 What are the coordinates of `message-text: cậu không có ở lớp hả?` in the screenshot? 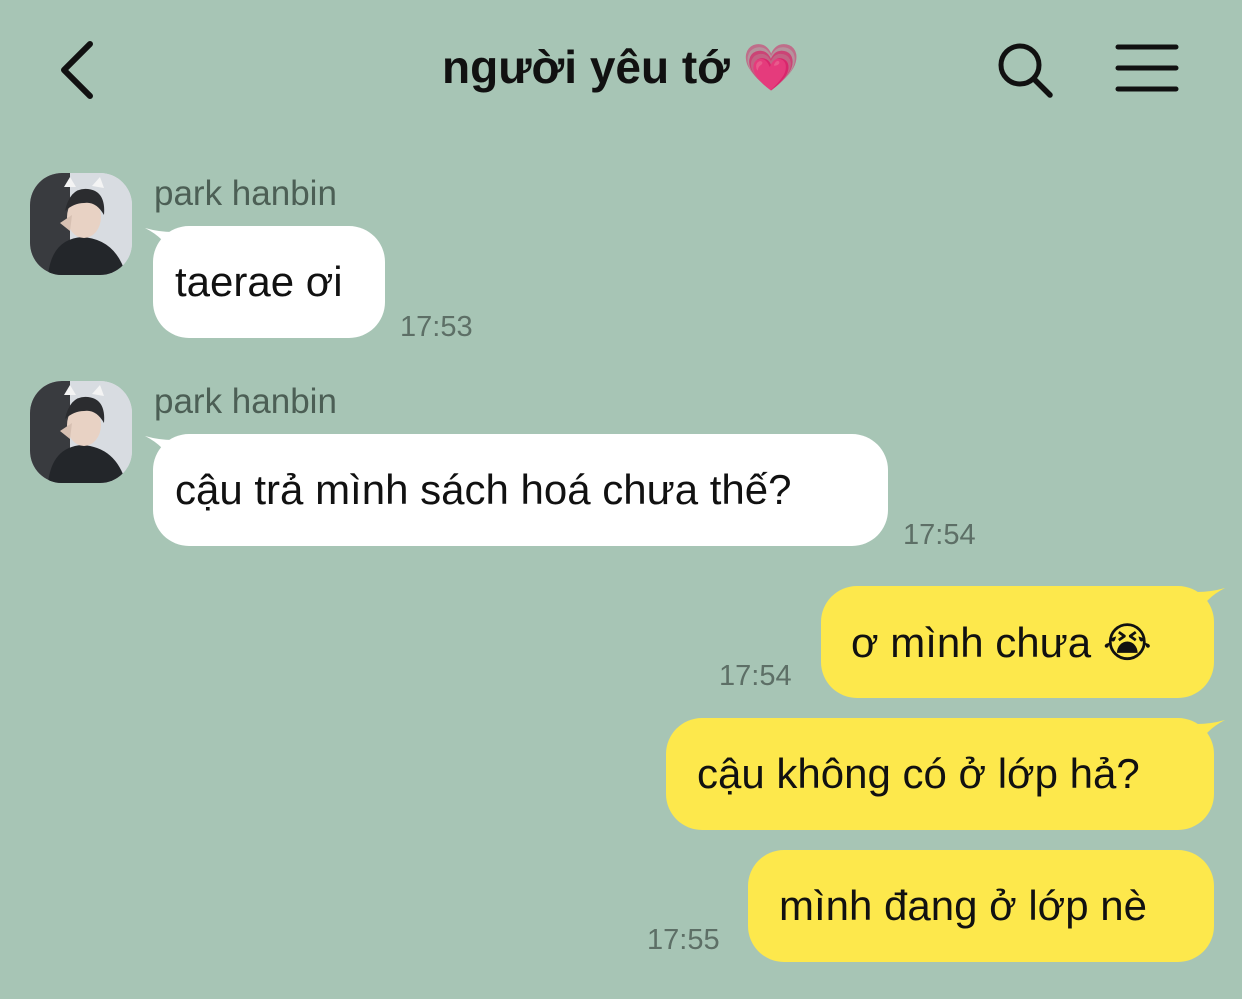 It's located at (918, 773).